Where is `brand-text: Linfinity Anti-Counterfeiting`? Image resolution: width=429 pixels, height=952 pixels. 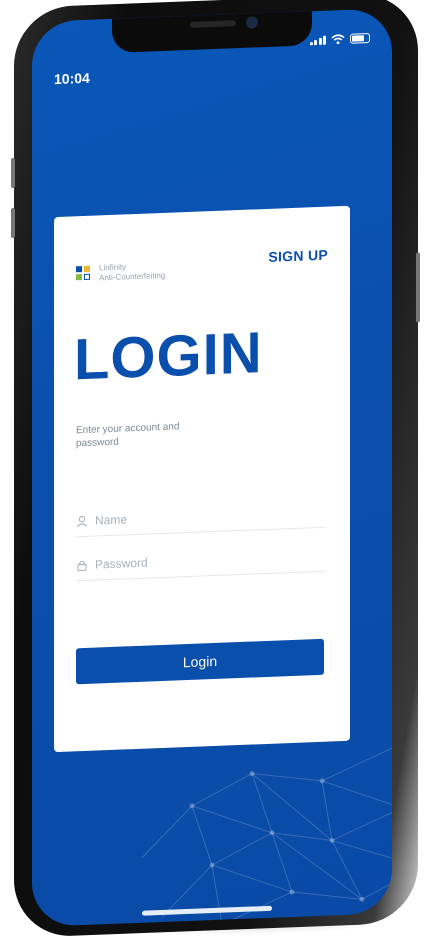
brand-text: Linfinity Anti-Counterfeiting is located at coordinates (132, 272).